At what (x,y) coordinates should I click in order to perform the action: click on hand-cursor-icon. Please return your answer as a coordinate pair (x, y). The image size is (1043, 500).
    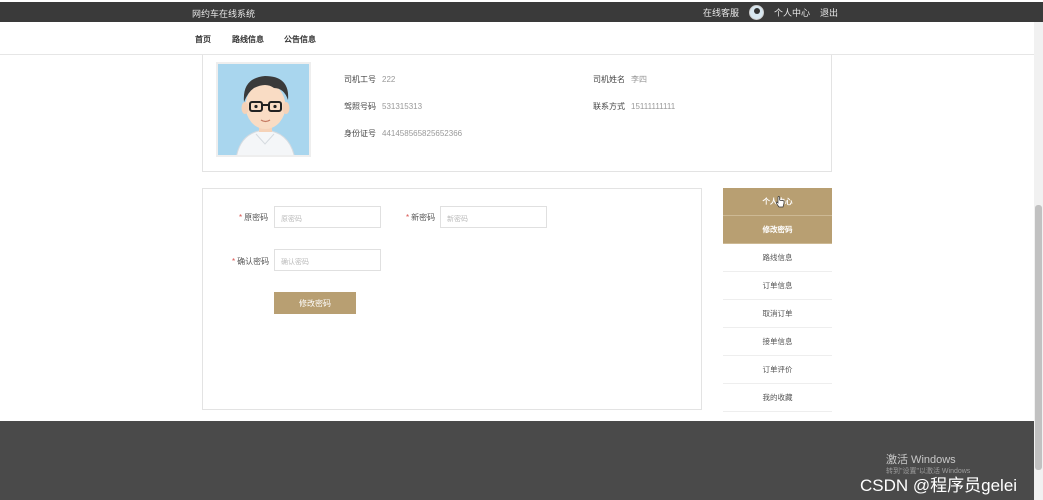
    Looking at the image, I should click on (780, 202).